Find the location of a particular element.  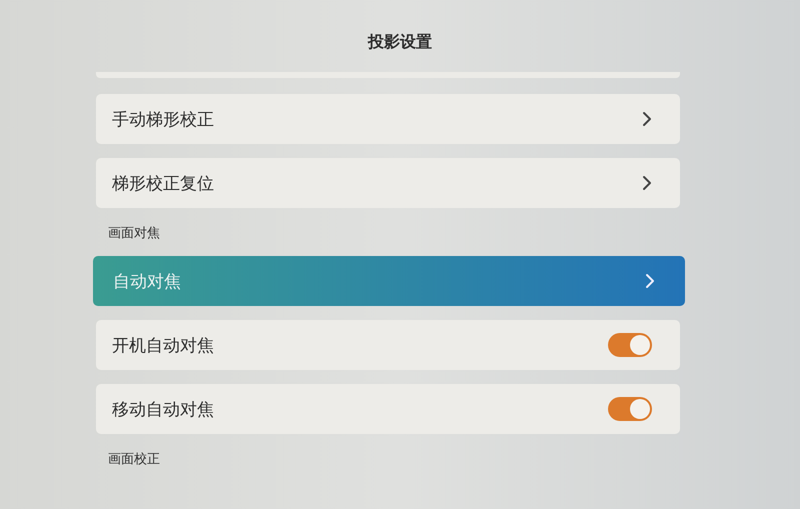

section-header: 画面校正 is located at coordinates (134, 460).